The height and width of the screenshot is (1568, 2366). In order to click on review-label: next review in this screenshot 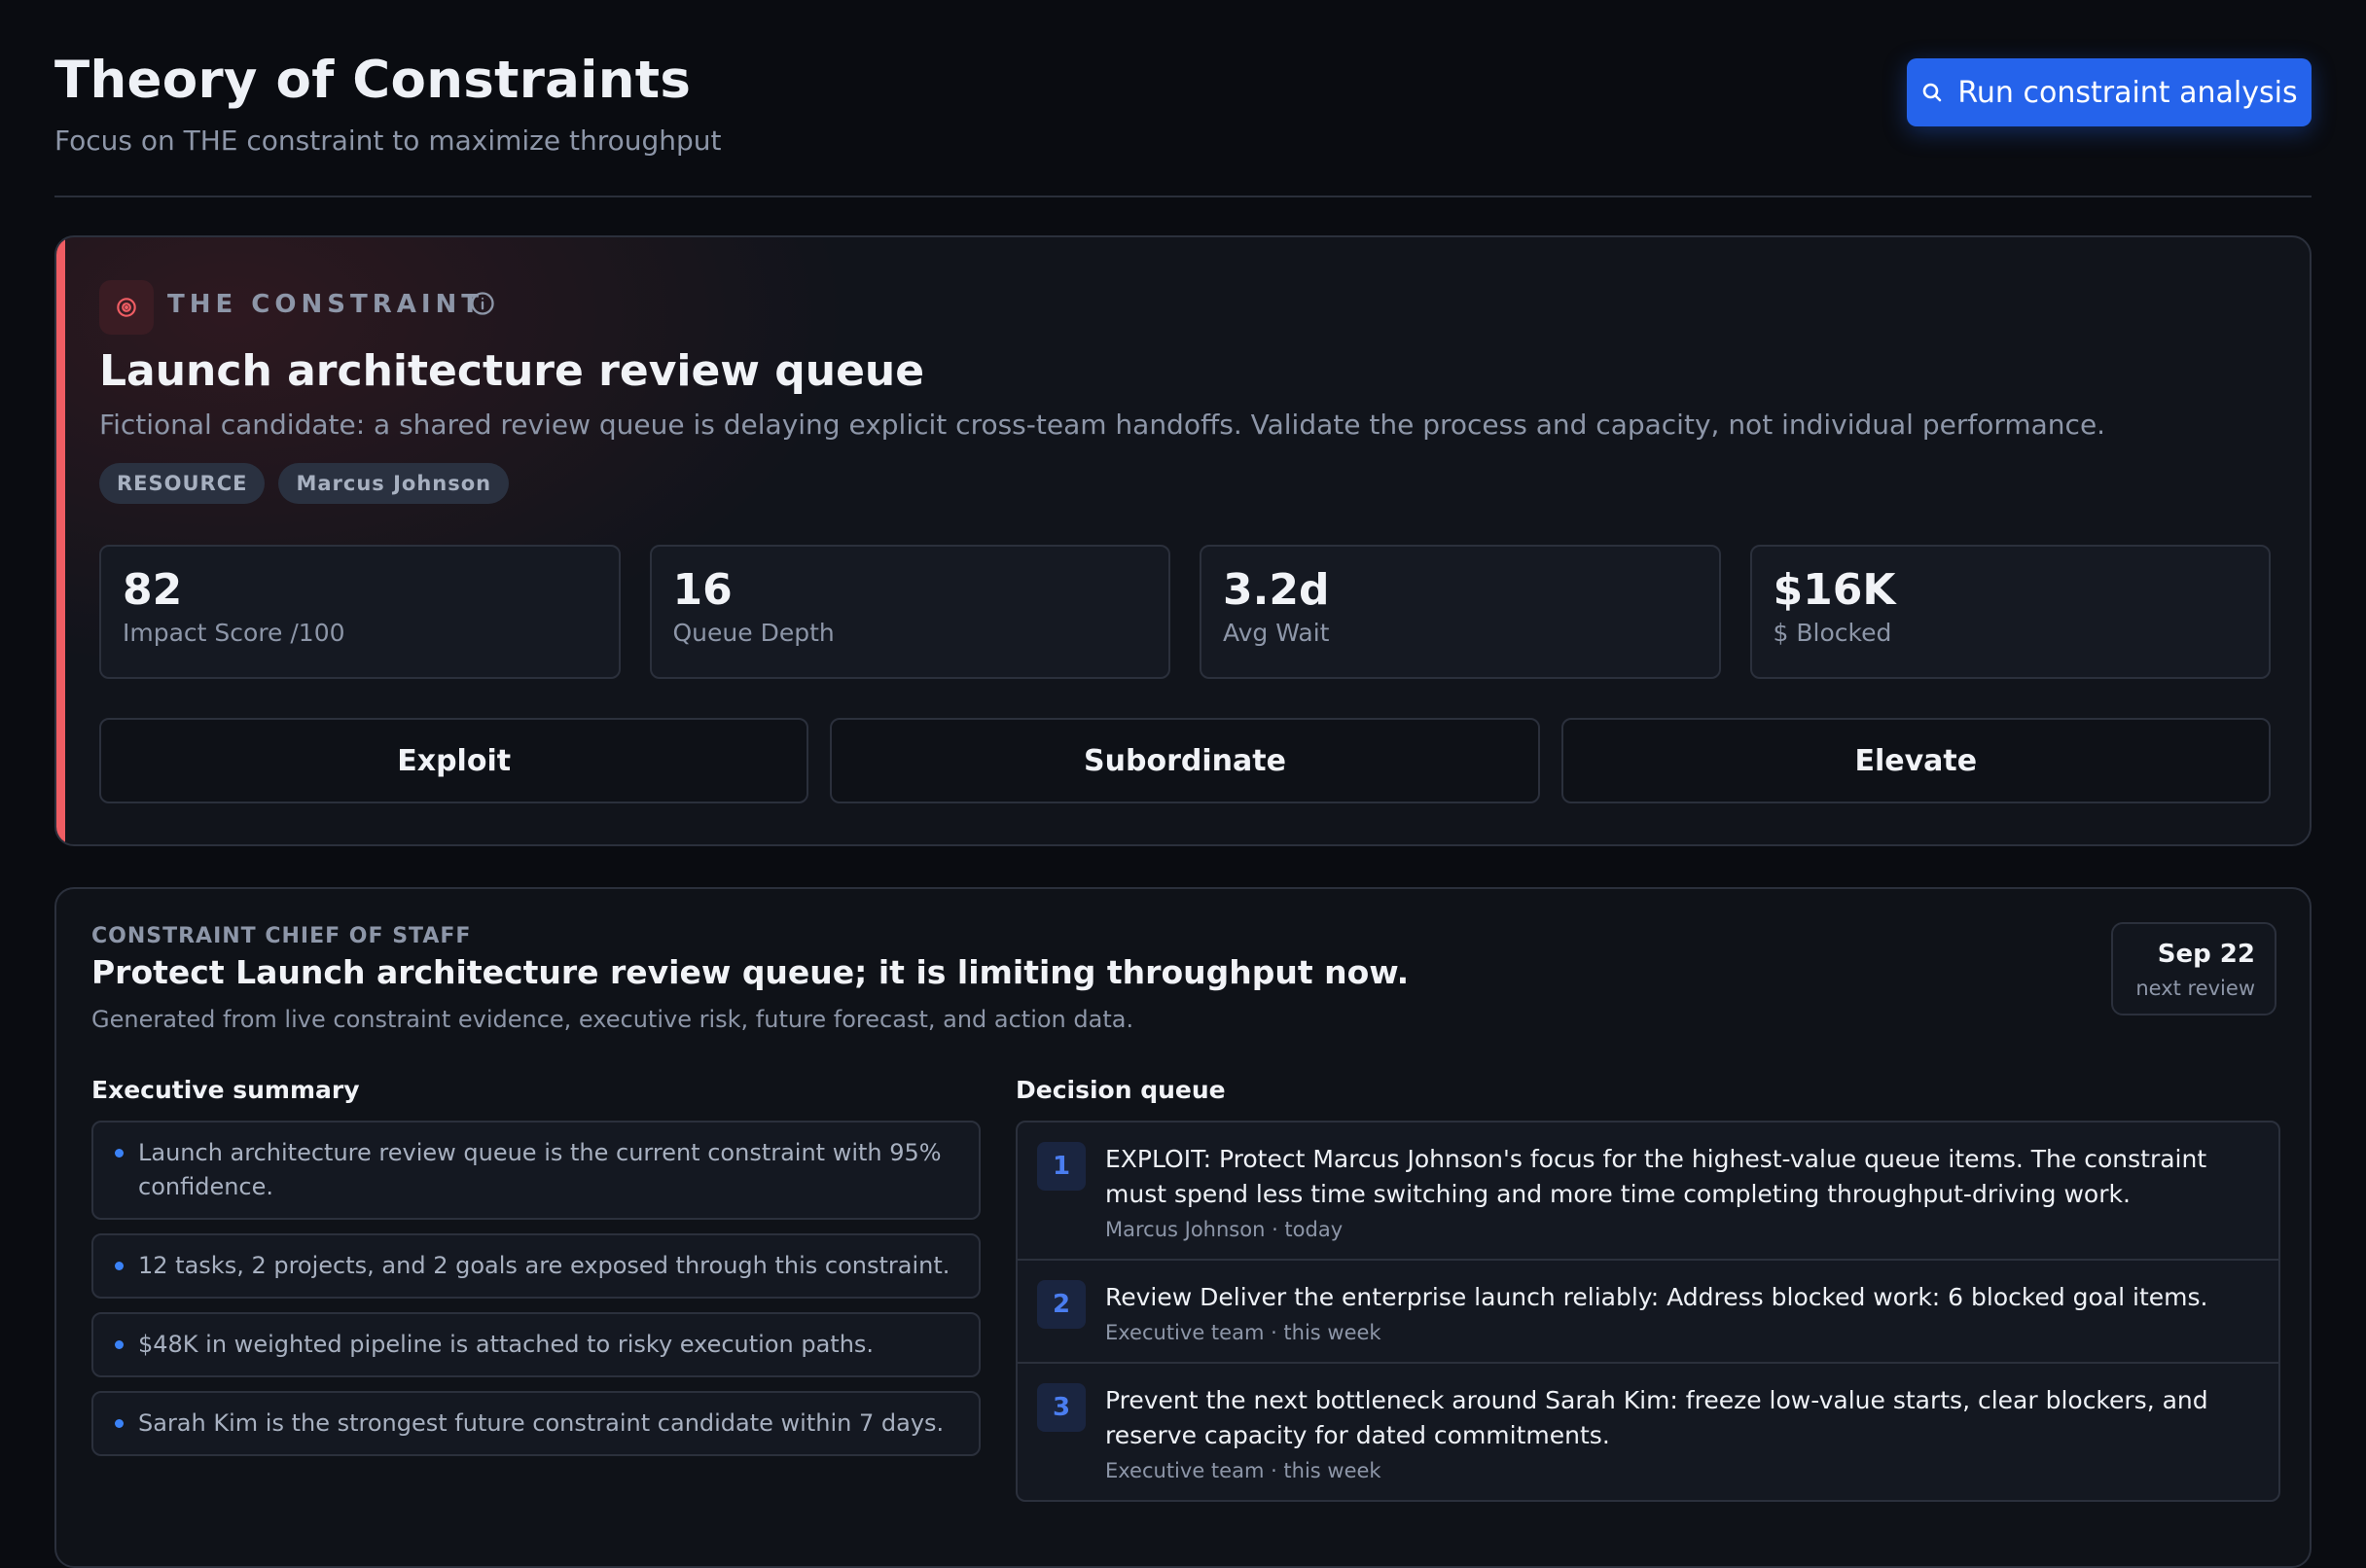, I will do `click(2195, 989)`.